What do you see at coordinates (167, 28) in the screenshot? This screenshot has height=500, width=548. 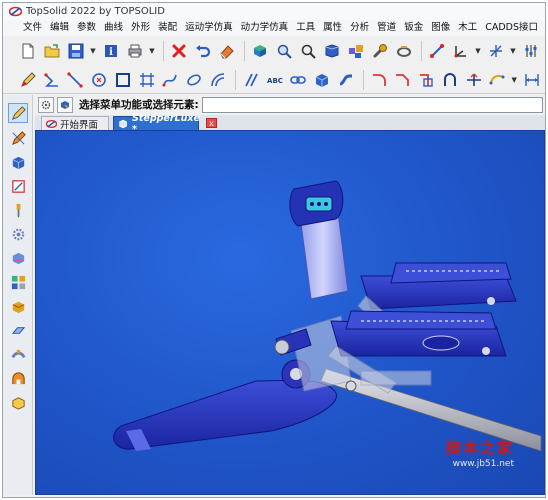 I see `menu-assembly: 装配` at bounding box center [167, 28].